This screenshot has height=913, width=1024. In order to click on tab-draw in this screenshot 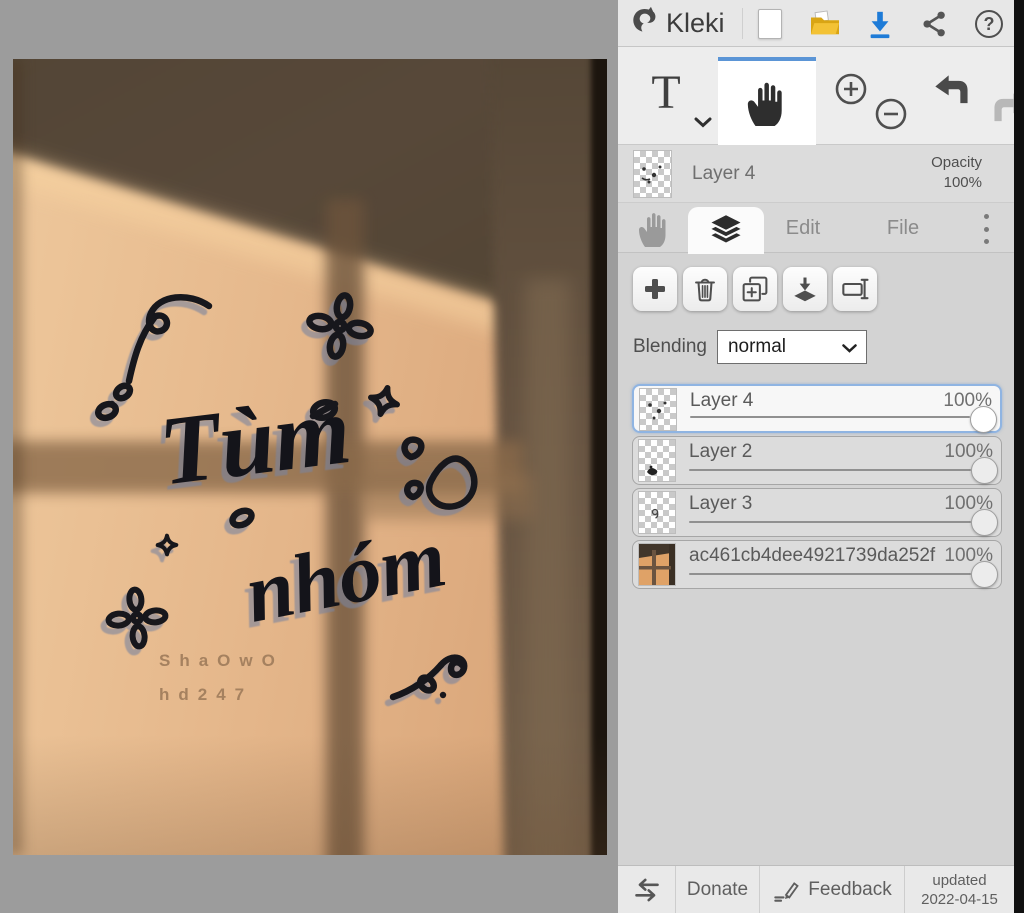, I will do `click(654, 229)`.